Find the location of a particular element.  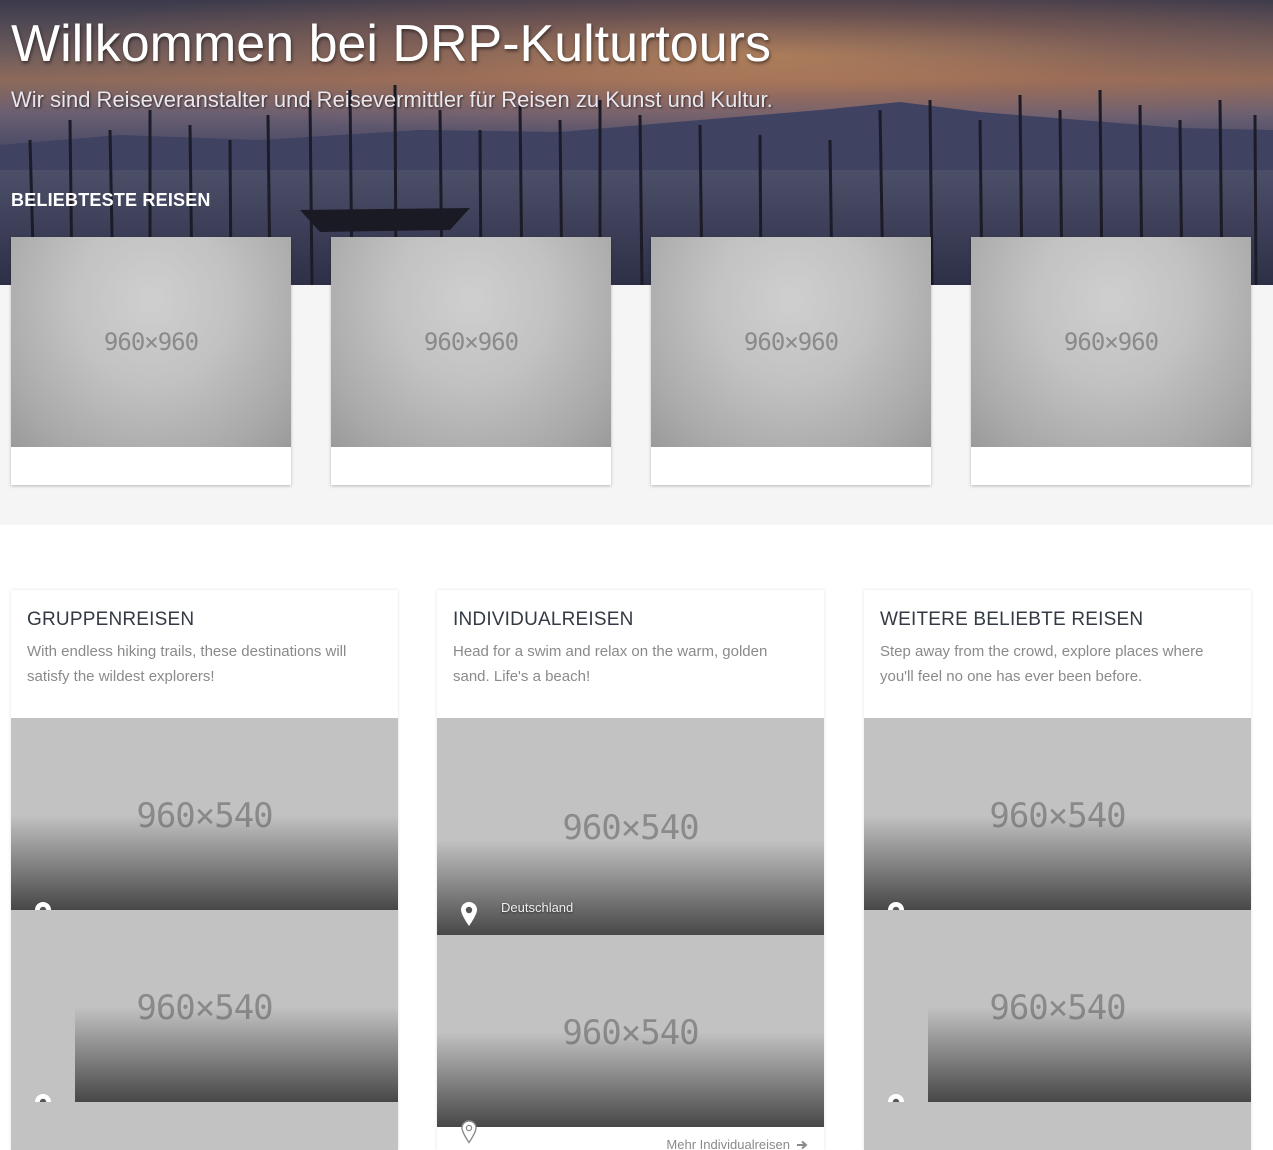

category-title: GRUPPENREISEN is located at coordinates (111, 619).